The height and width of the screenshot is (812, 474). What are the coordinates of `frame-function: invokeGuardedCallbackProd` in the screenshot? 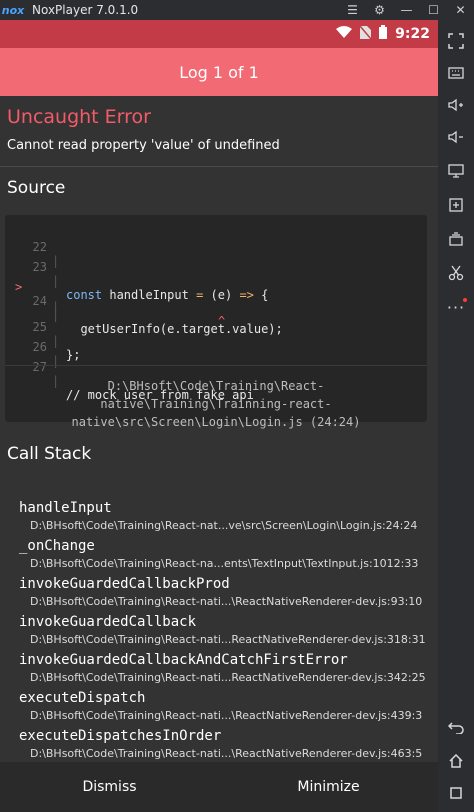 It's located at (124, 584).